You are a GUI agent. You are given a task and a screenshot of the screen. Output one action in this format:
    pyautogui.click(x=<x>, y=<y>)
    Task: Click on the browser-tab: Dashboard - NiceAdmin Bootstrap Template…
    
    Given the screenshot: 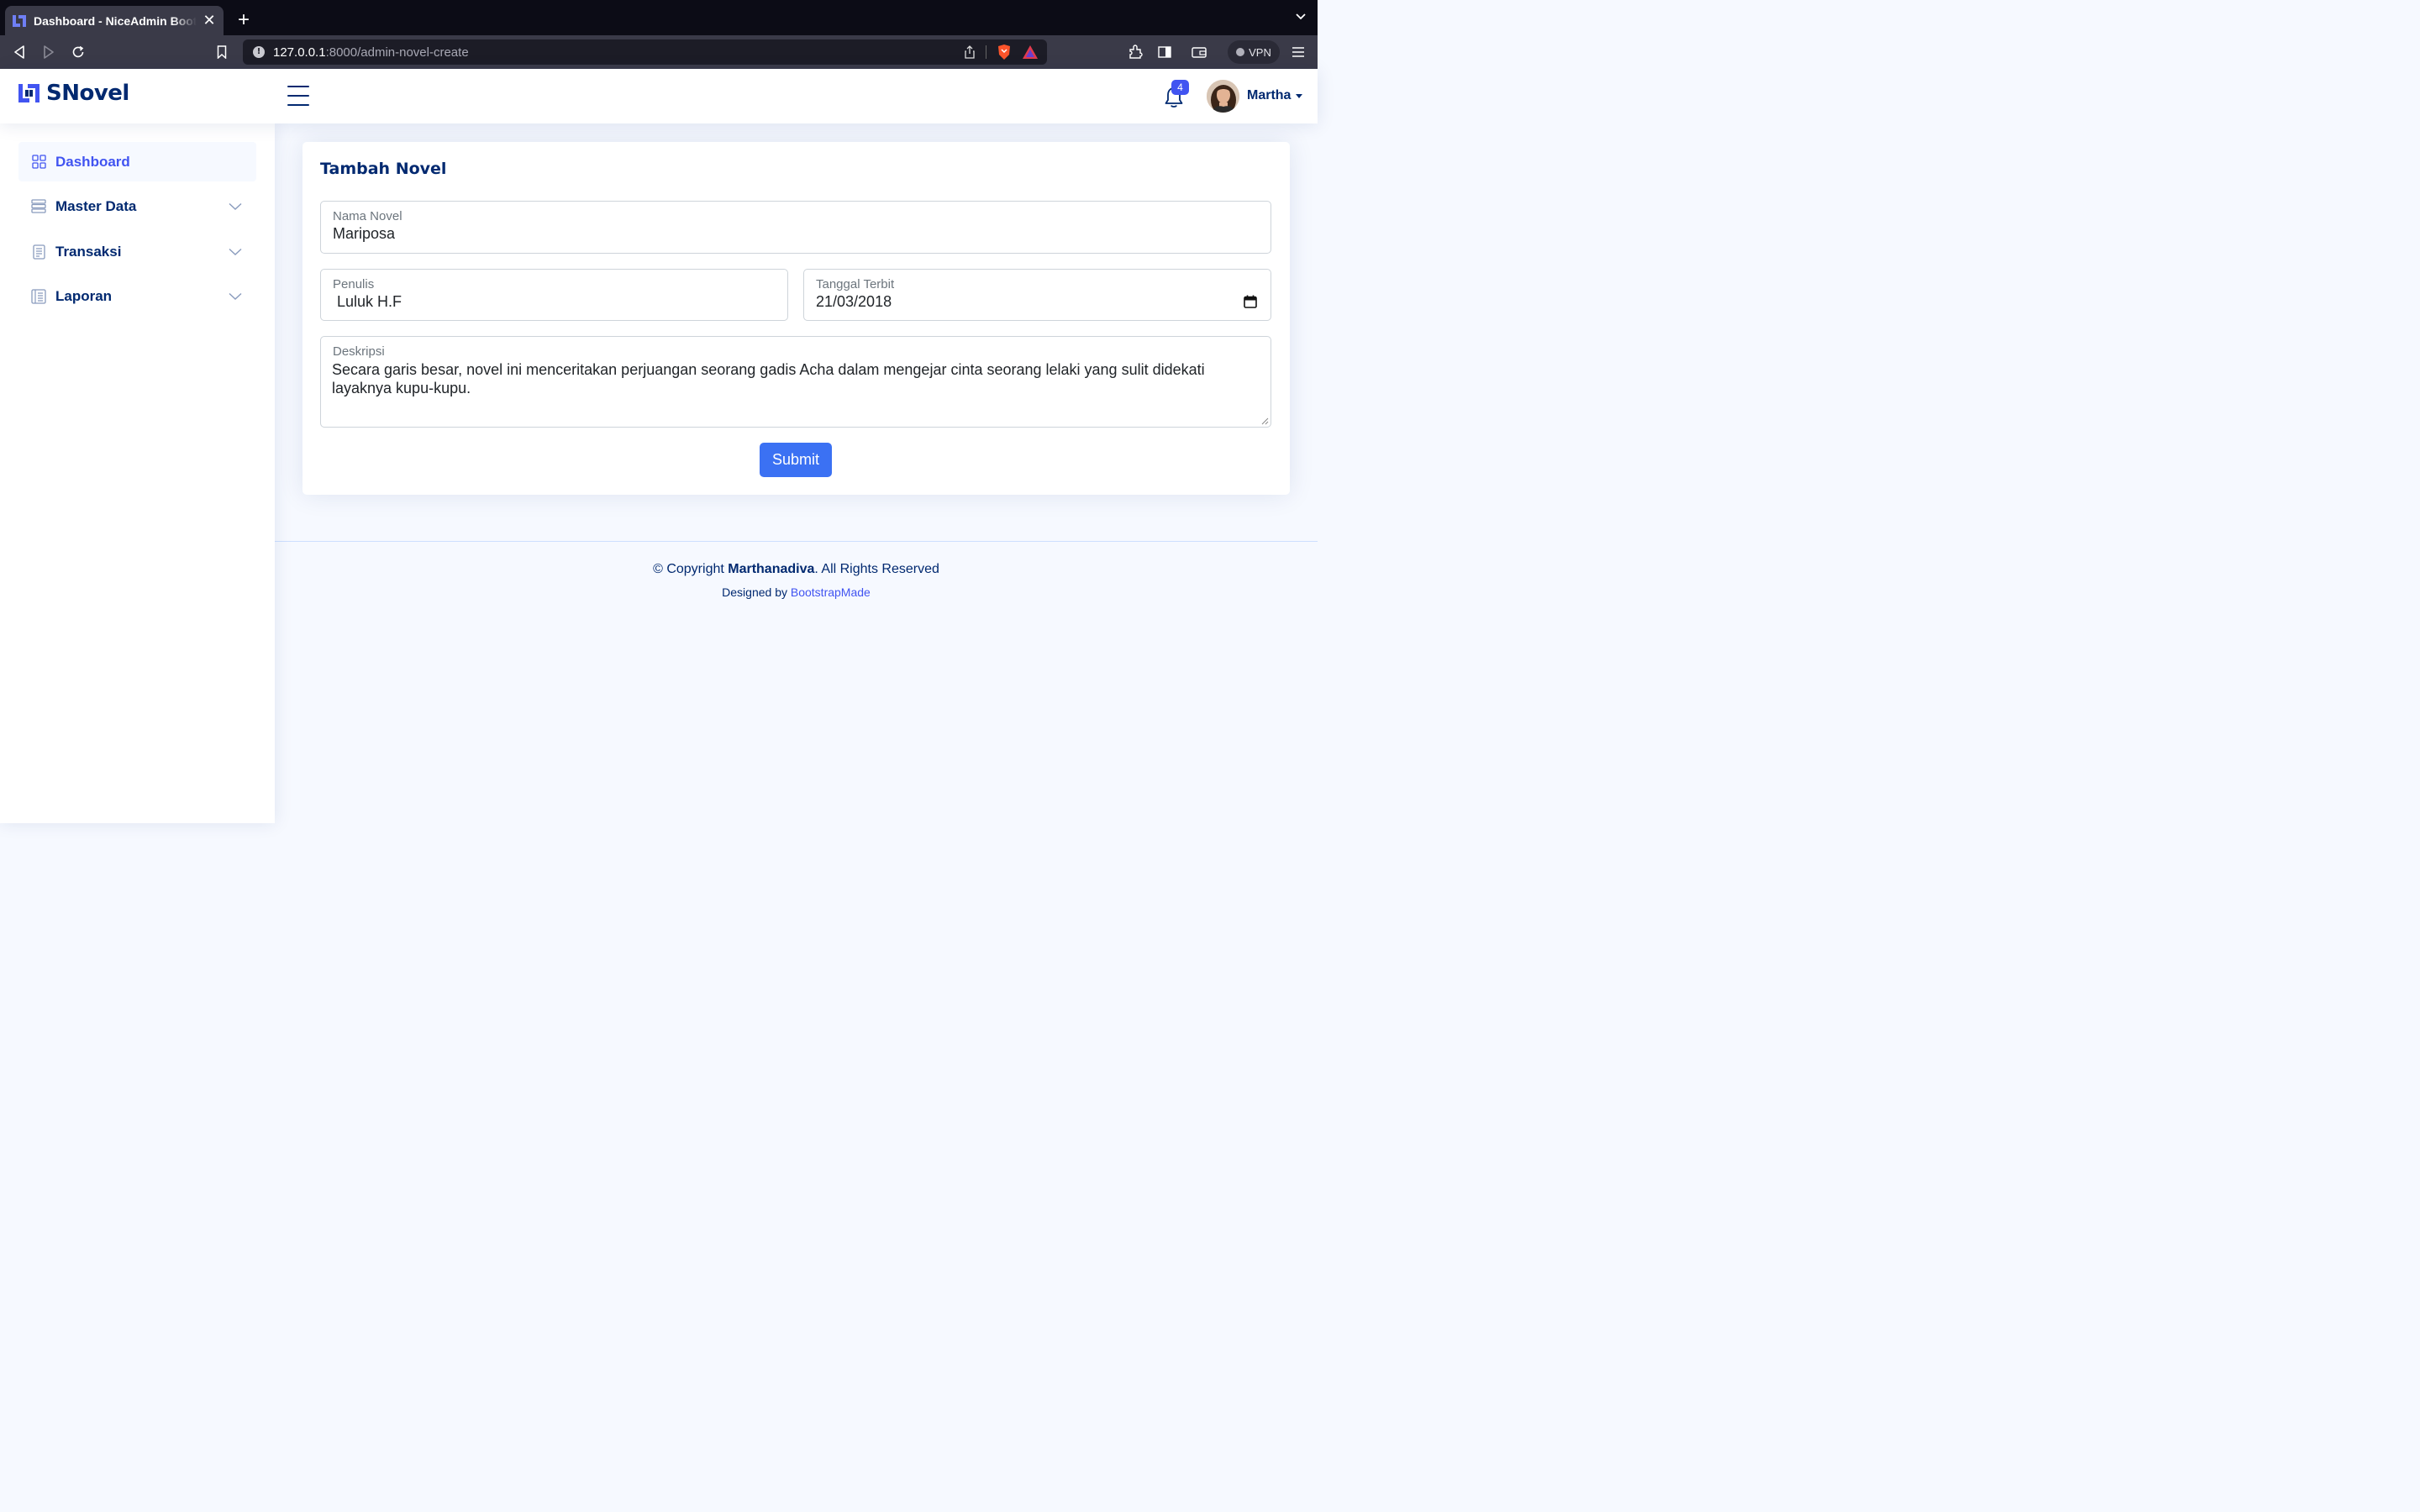 What is the action you would take?
    pyautogui.click(x=114, y=20)
    